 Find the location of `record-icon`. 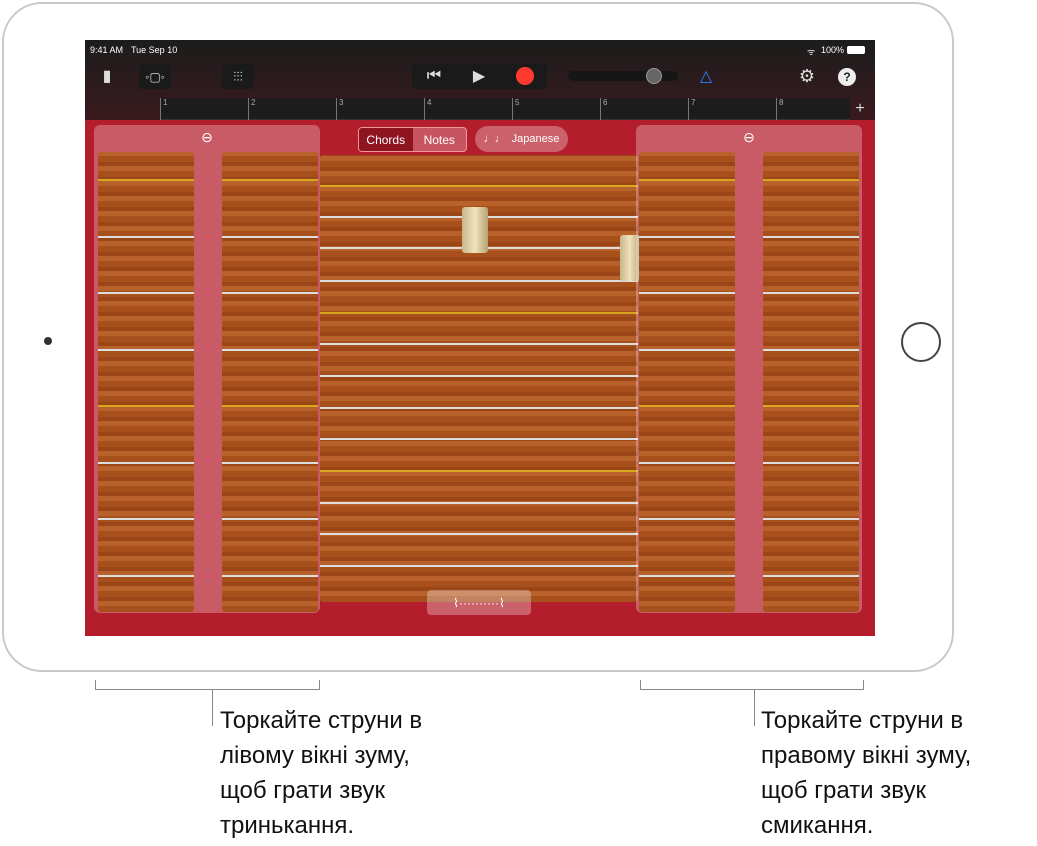

record-icon is located at coordinates (525, 76).